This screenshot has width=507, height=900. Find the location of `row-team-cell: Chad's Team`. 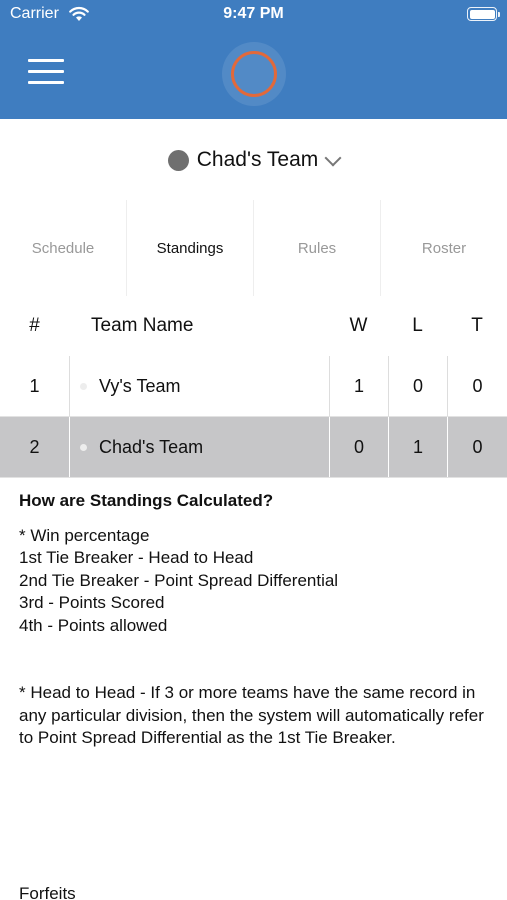

row-team-cell: Chad's Team is located at coordinates (199, 447).